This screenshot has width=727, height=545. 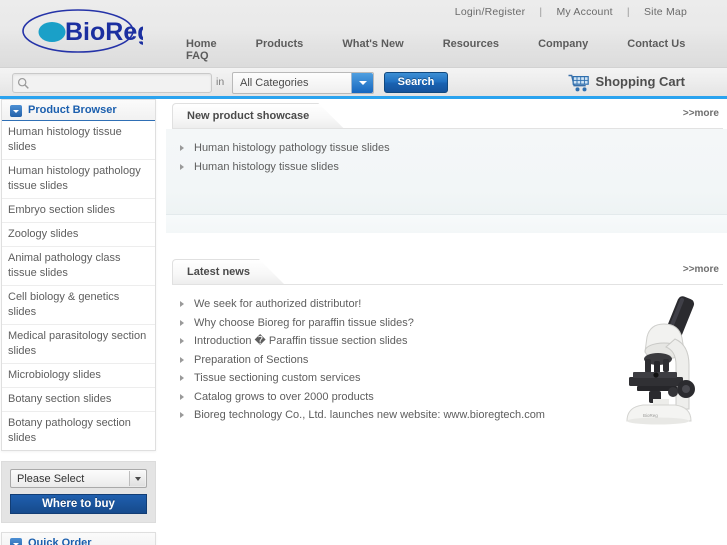 I want to click on where-to-buy-panel: Please Select Where to buy, so click(x=78, y=492).